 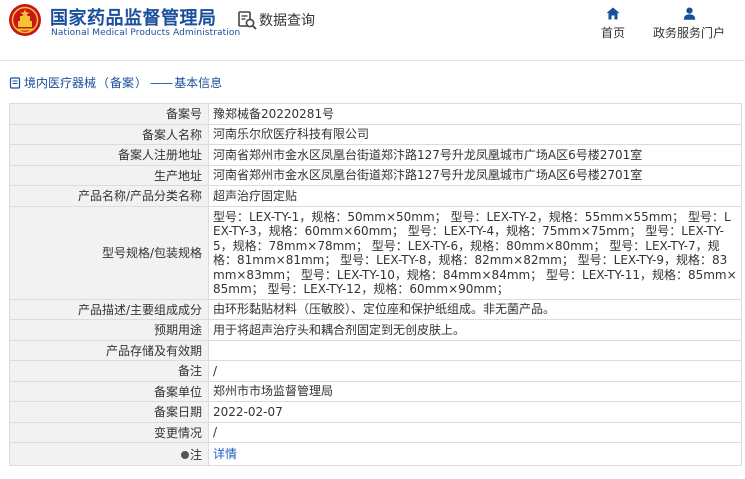 I want to click on table-row: 备案号 豫郑械备20220281号, so click(x=375, y=114).